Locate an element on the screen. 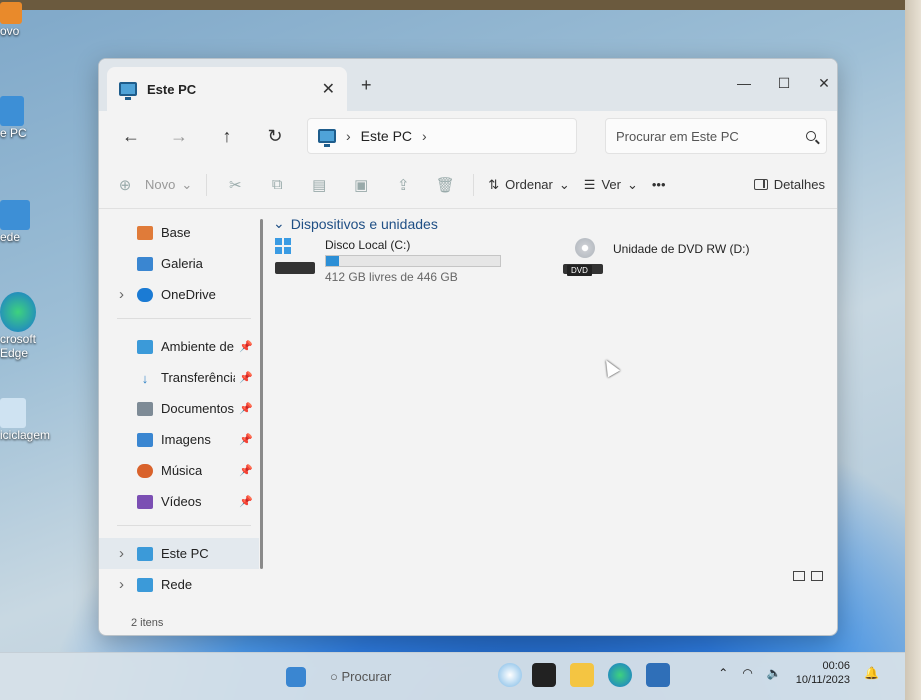 The height and width of the screenshot is (700, 921). sidebar-item-label: Vídeos is located at coordinates (181, 501).